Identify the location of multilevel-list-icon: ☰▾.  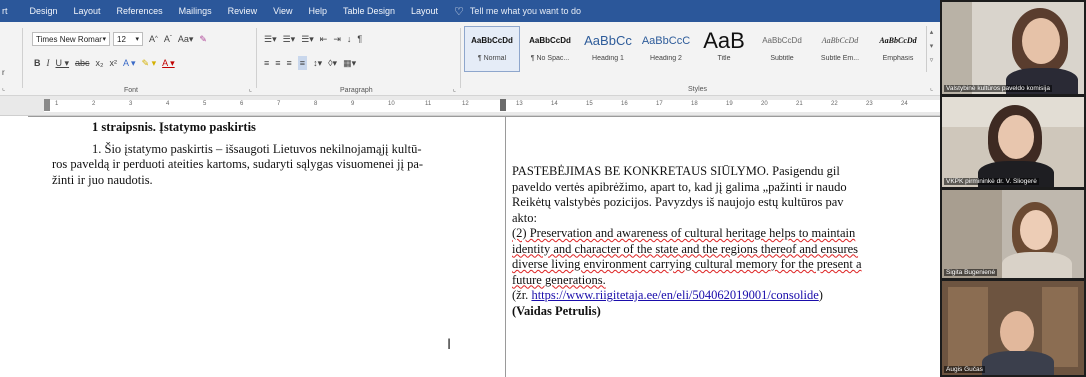
(307, 39).